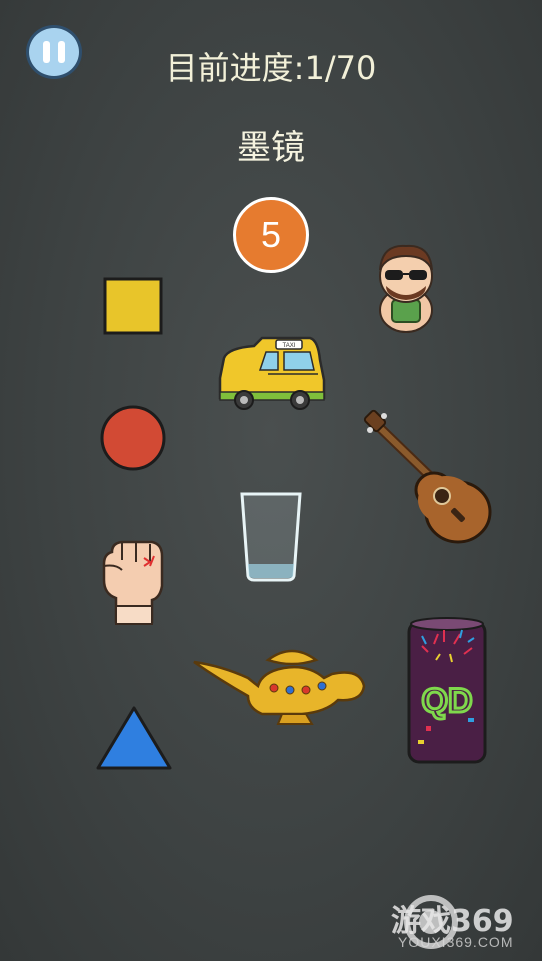 The width and height of the screenshot is (542, 961). What do you see at coordinates (271, 235) in the screenshot?
I see `countdown-timer: 5` at bounding box center [271, 235].